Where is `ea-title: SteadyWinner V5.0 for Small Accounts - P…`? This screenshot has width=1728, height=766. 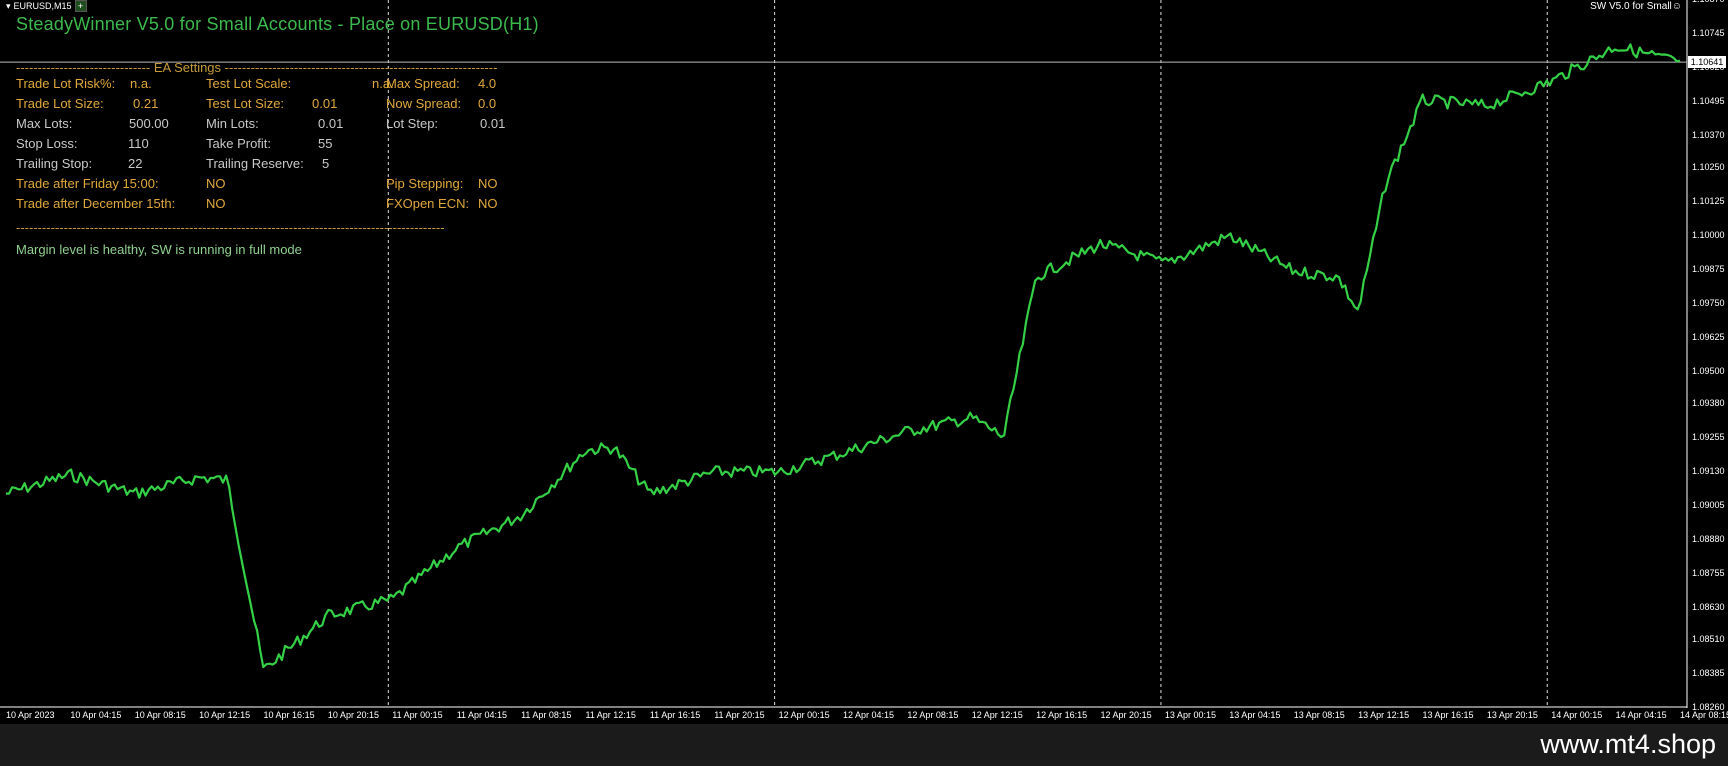 ea-title: SteadyWinner V5.0 for Small Accounts - P… is located at coordinates (277, 24).